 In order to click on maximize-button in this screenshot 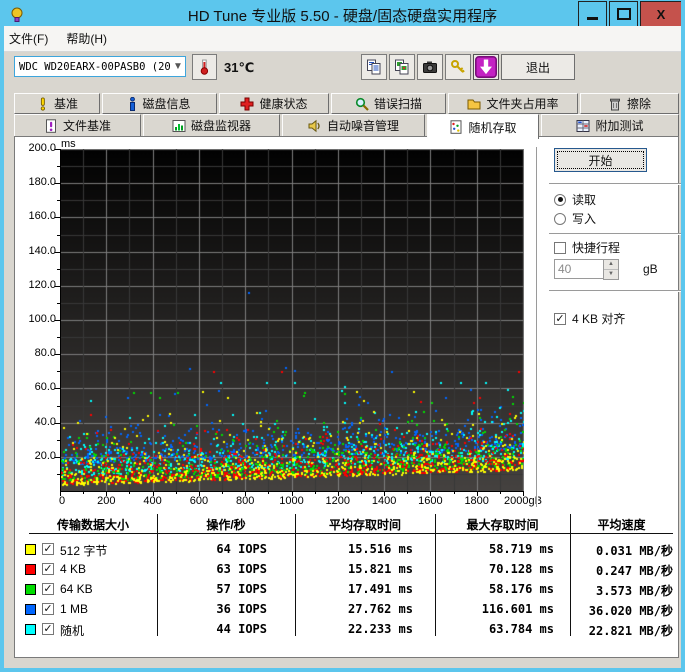, I will do `click(623, 14)`.